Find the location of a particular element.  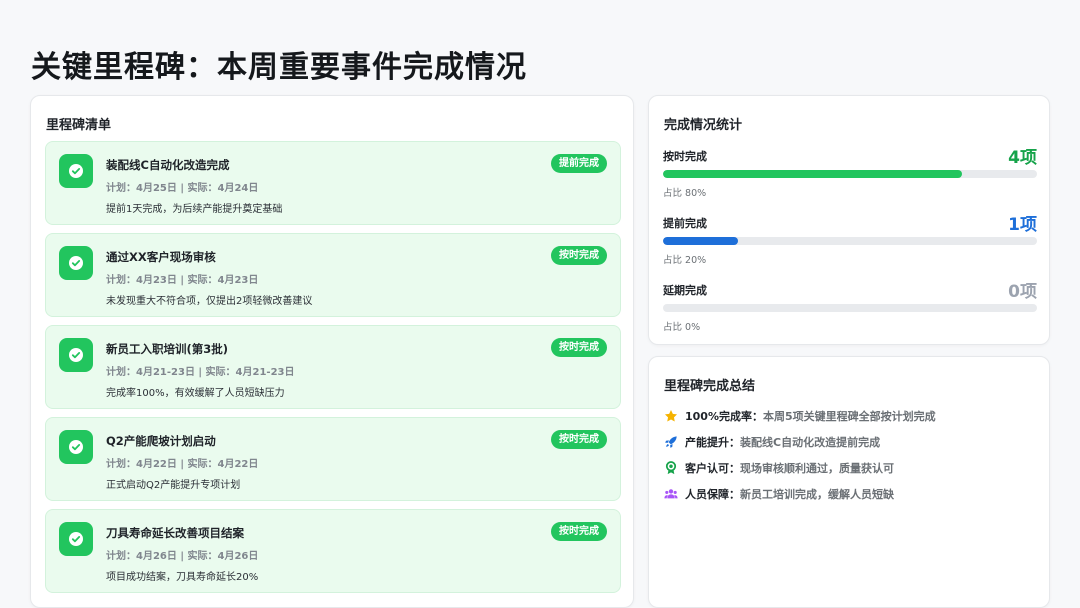

milestone-dates: 计划：4月25日 | 实际：4月24日 is located at coordinates (182, 188).